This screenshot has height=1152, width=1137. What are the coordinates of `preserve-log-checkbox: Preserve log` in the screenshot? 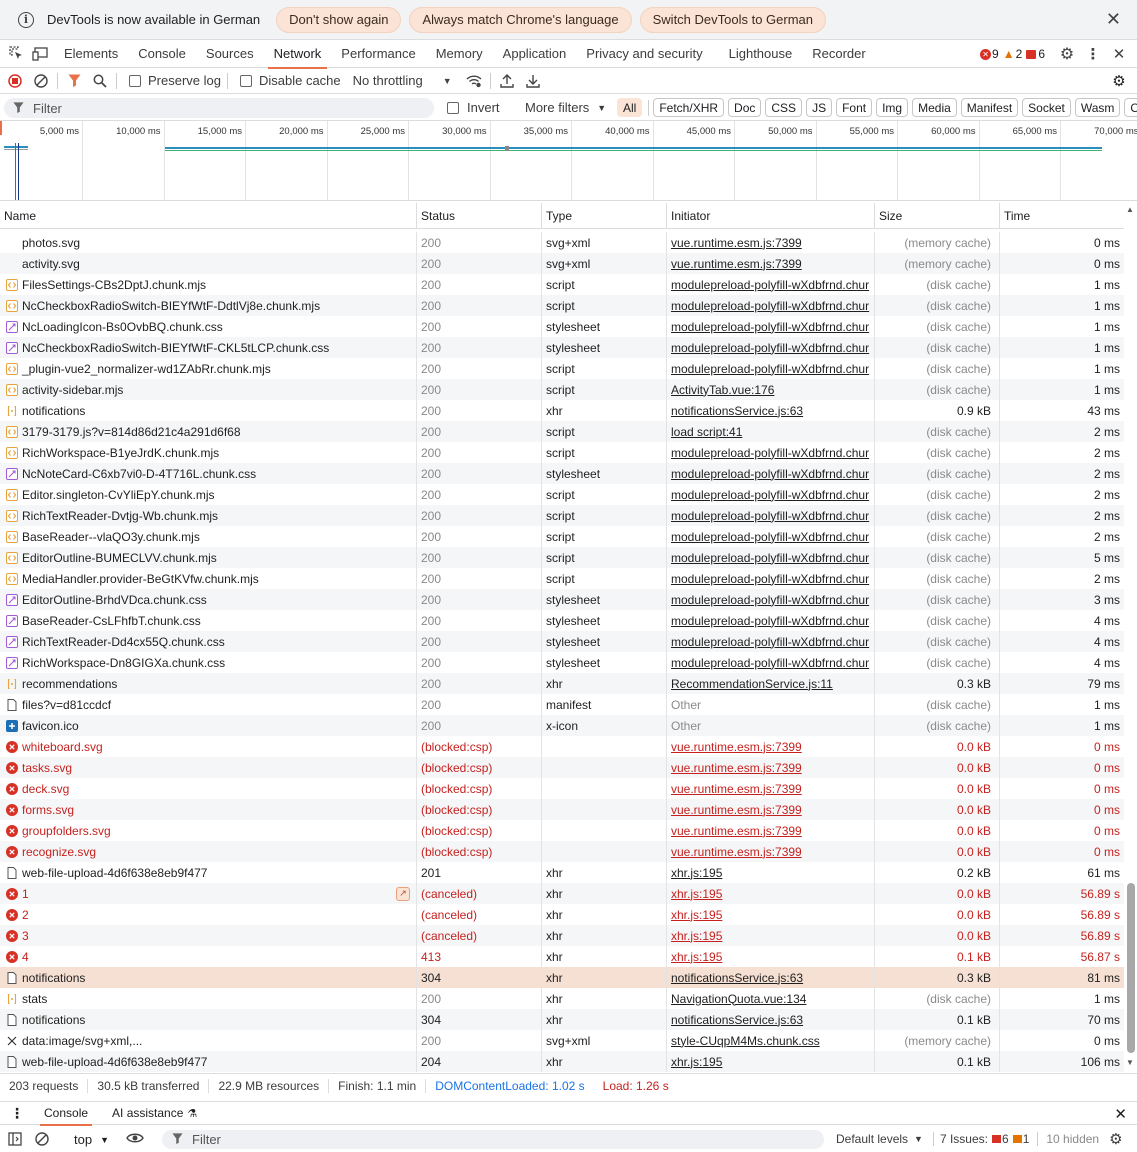 It's located at (175, 80).